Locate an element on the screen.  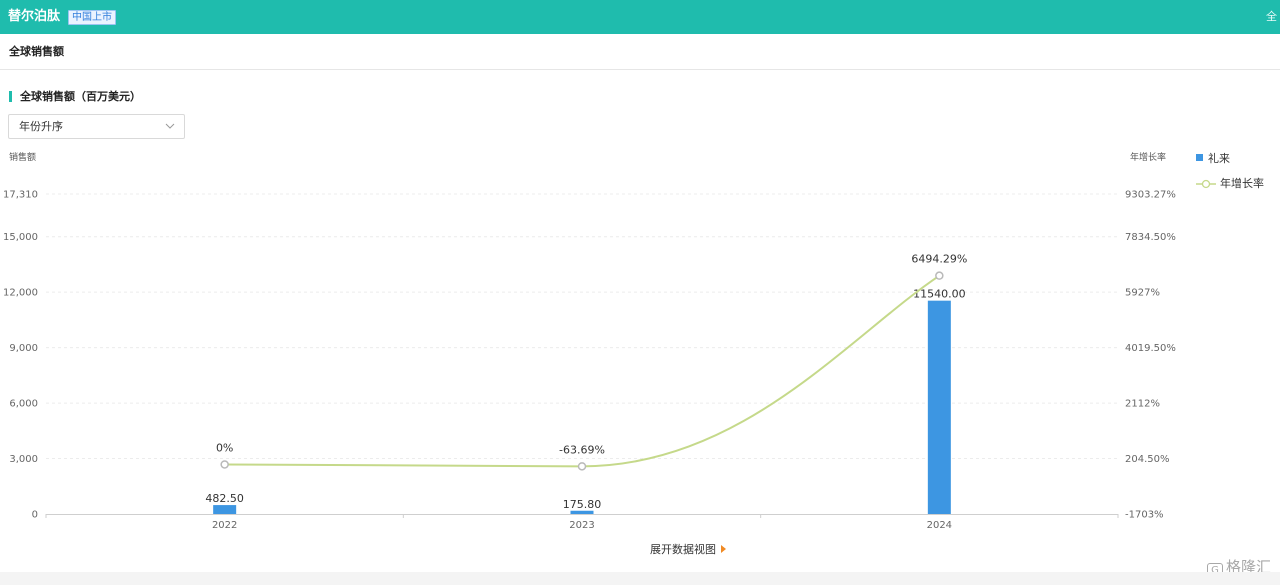
legend-label-bar-series: 礼来 is located at coordinates (1219, 158).